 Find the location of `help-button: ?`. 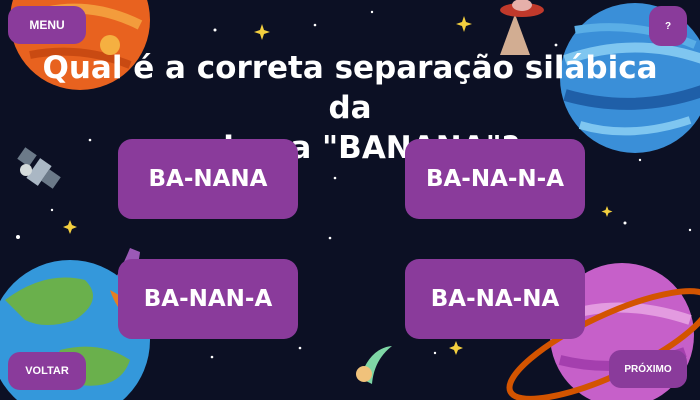

help-button: ? is located at coordinates (668, 26).